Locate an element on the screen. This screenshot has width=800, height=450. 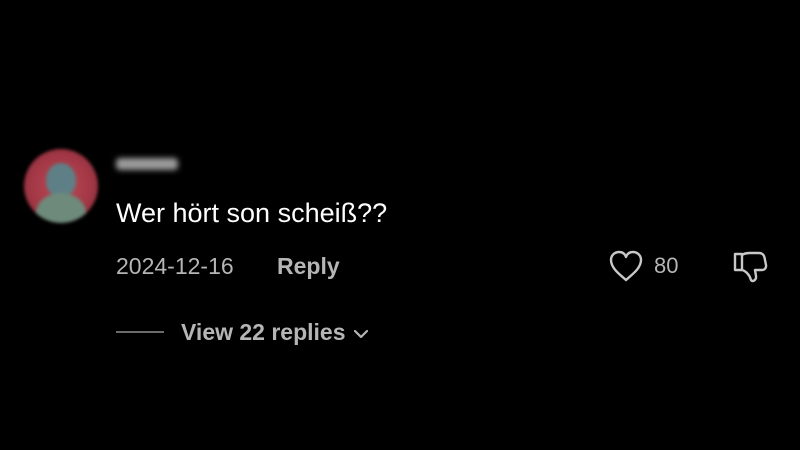
comment-date: 2024-12-16 is located at coordinates (175, 266).